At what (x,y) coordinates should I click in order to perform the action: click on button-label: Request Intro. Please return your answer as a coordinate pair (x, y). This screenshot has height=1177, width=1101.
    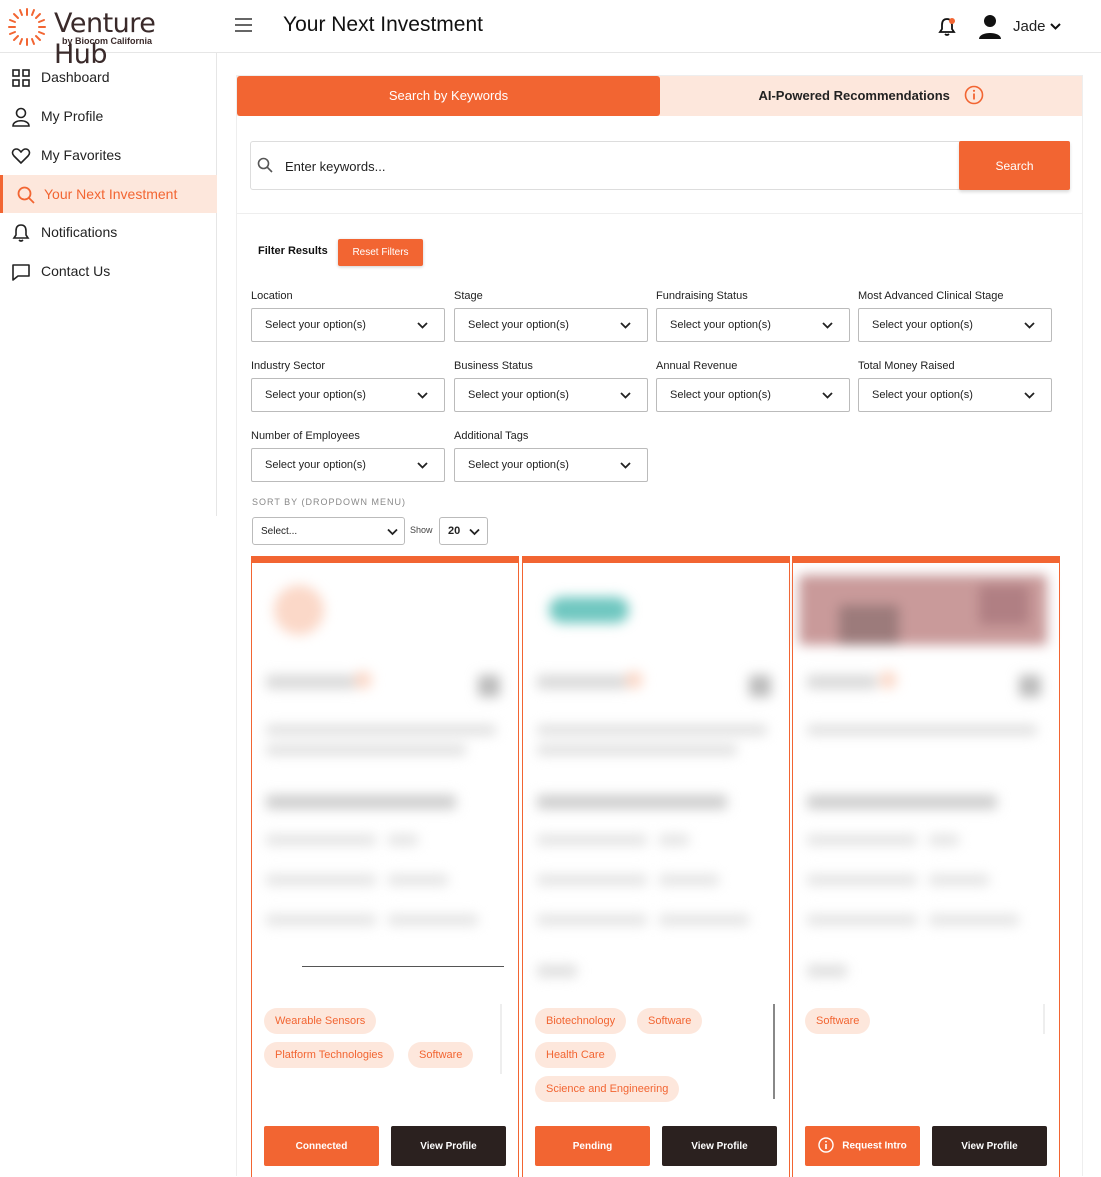
    Looking at the image, I should click on (874, 1146).